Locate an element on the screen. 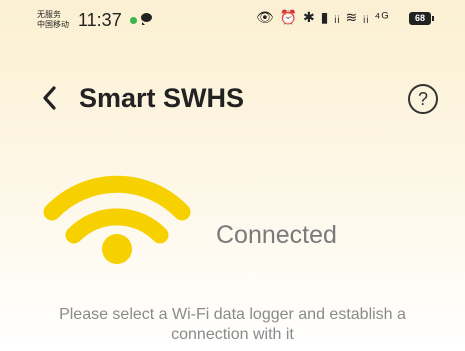 The image size is (465, 351). status-icons: 👁 ⏰ ✱ ▮ ᵢᵢ ≋ ᵢᵢ ⁴ᴳ is located at coordinates (323, 17).